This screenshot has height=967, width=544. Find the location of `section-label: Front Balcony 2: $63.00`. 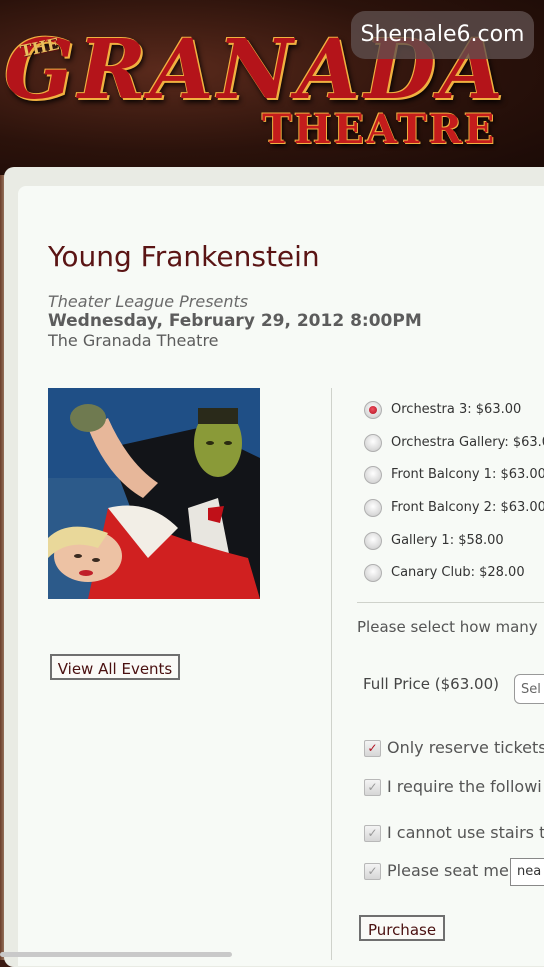

section-label: Front Balcony 2: $63.00 is located at coordinates (467, 507).